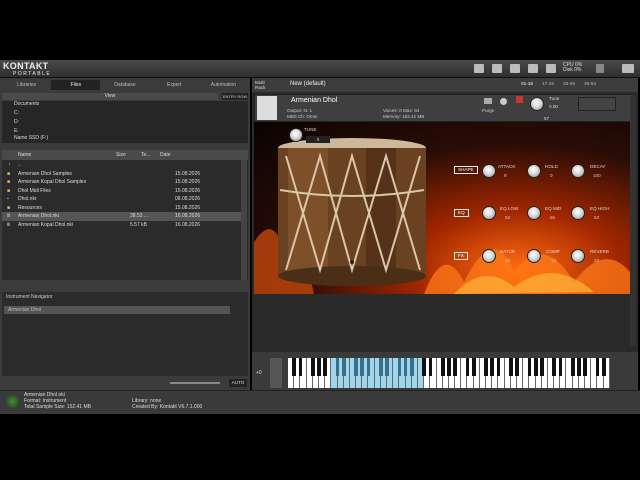 The height and width of the screenshot is (480, 640). Describe the element at coordinates (488, 101) in the screenshot. I see `snapshot-camera-icon` at that location.